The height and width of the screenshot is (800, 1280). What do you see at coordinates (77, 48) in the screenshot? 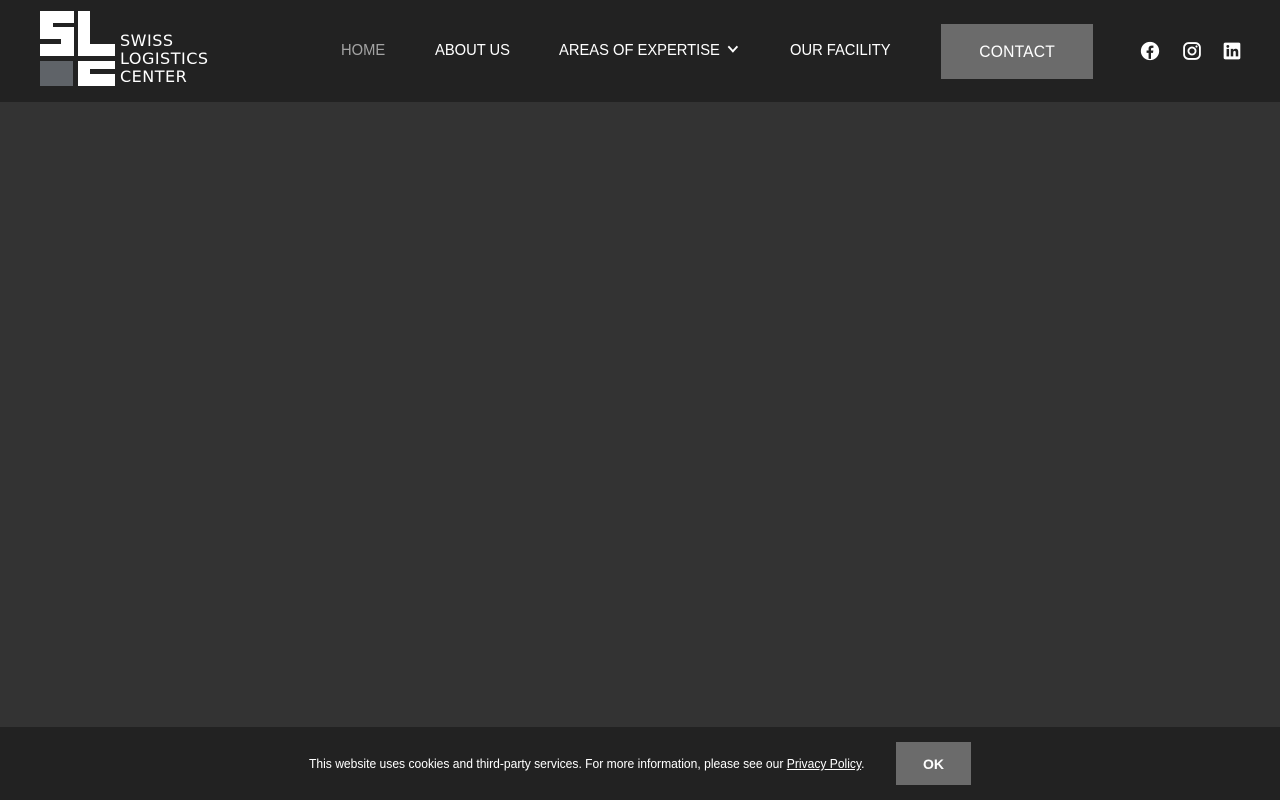
I see `slc-logo-mark-icon` at bounding box center [77, 48].